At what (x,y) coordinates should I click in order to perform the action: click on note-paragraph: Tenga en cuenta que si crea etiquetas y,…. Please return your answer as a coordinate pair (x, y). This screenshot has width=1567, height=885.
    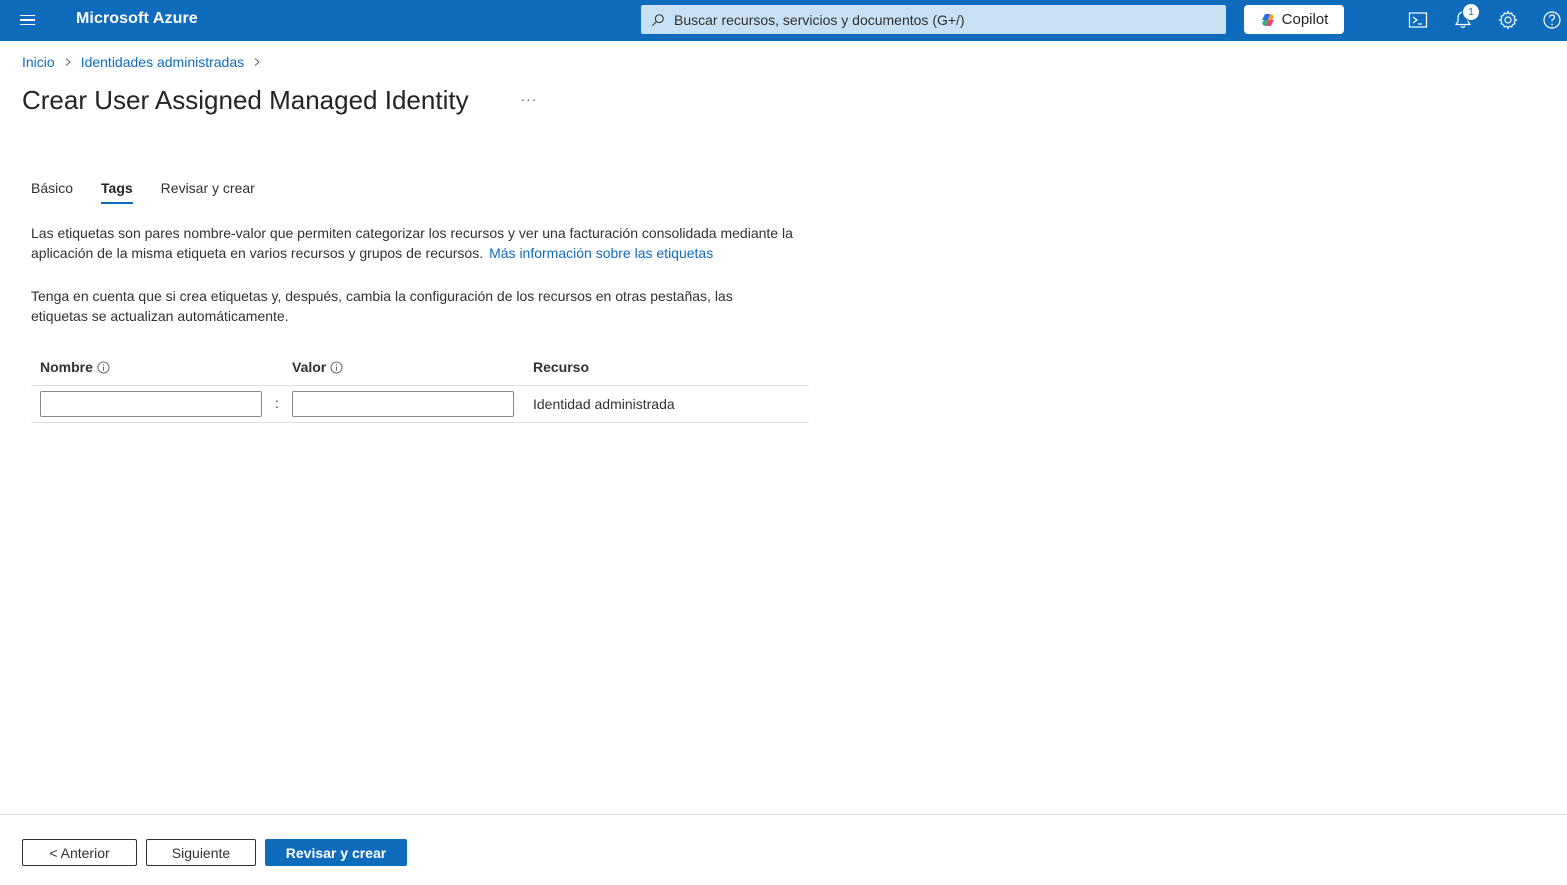
    Looking at the image, I should click on (382, 306).